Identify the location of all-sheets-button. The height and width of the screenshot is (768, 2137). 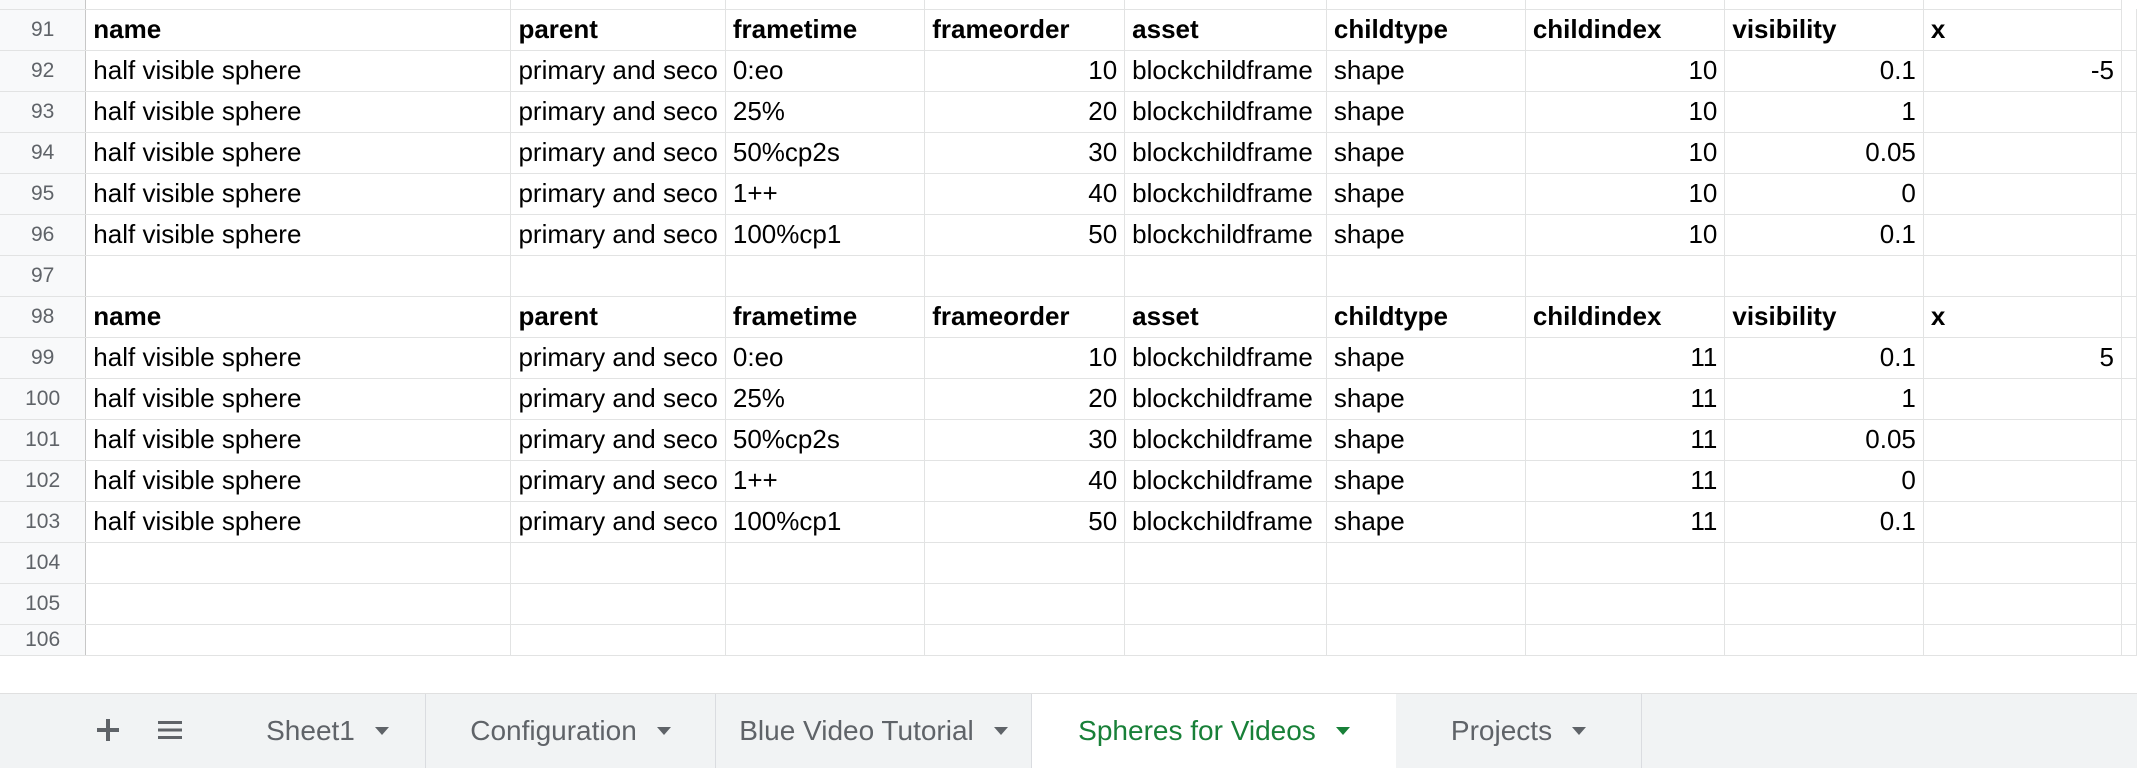
(170, 730).